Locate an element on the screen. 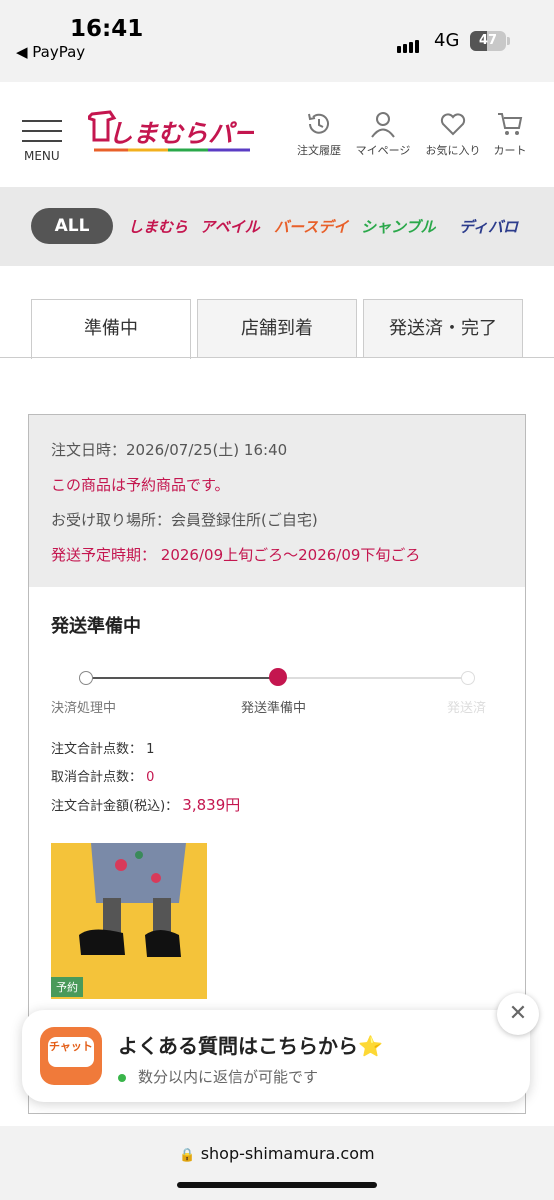  progress-line-done is located at coordinates (181, 678).